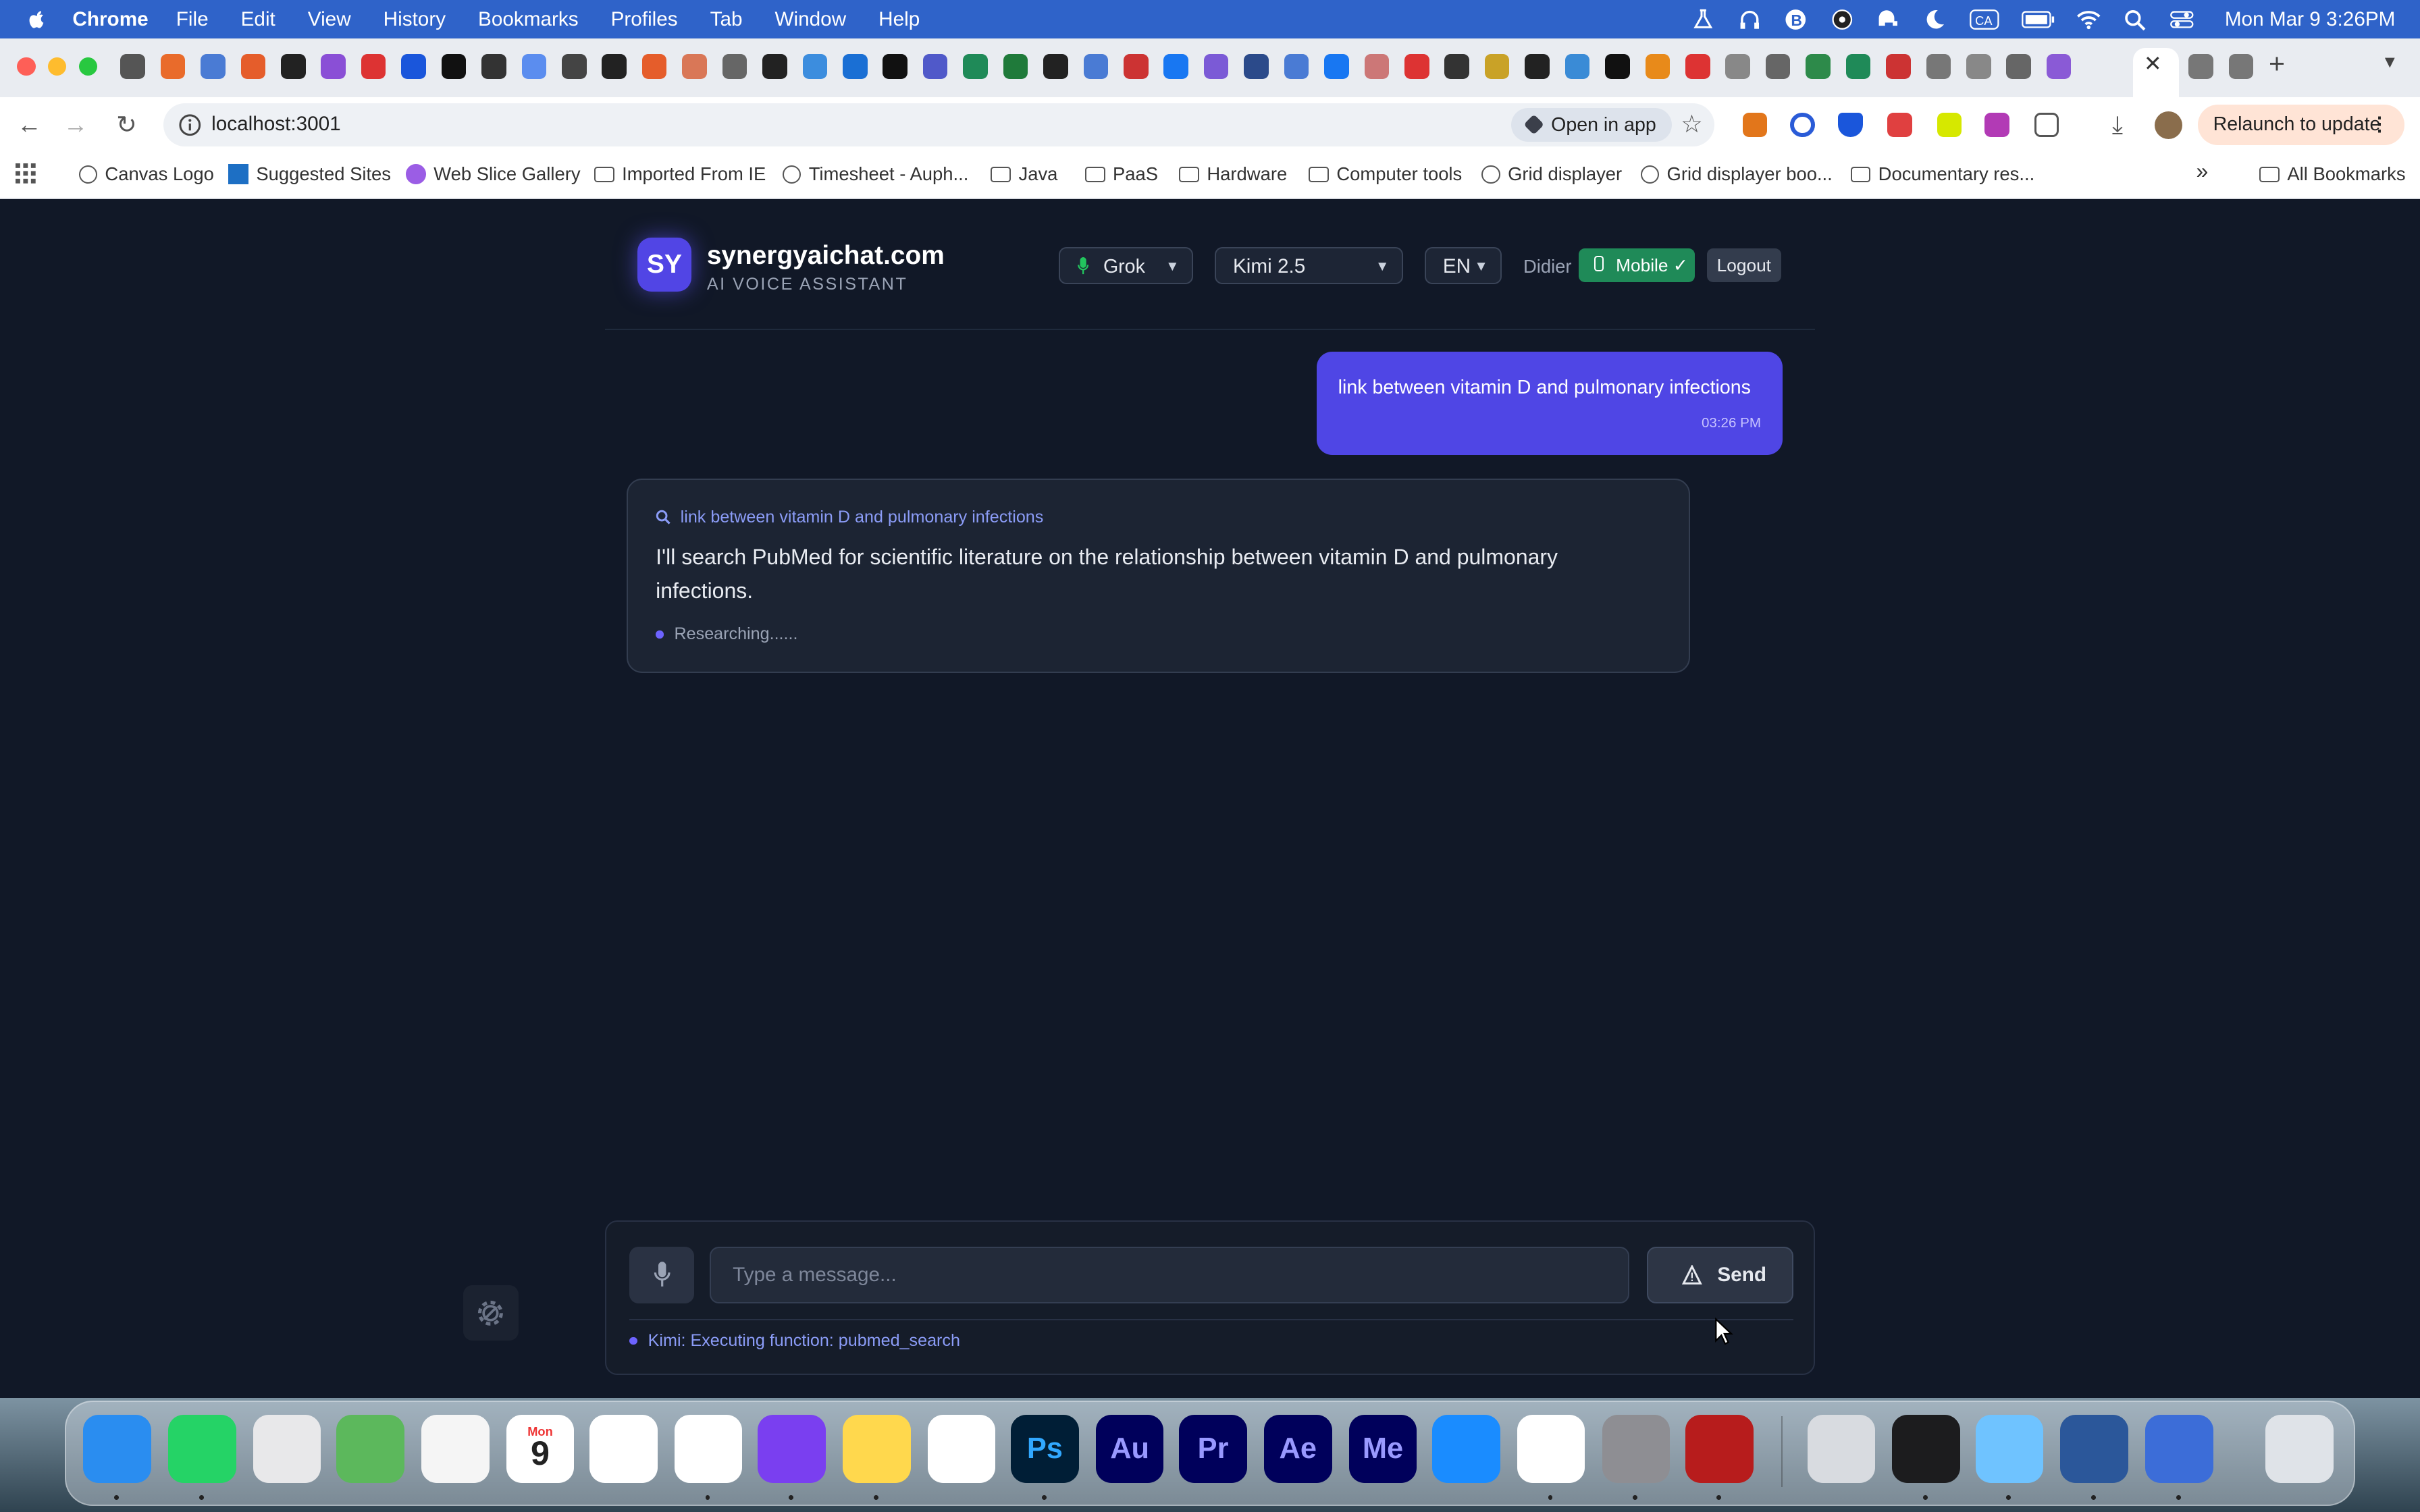 The width and height of the screenshot is (2420, 1512). Describe the element at coordinates (2088, 19) in the screenshot. I see `wifi-icon` at that location.